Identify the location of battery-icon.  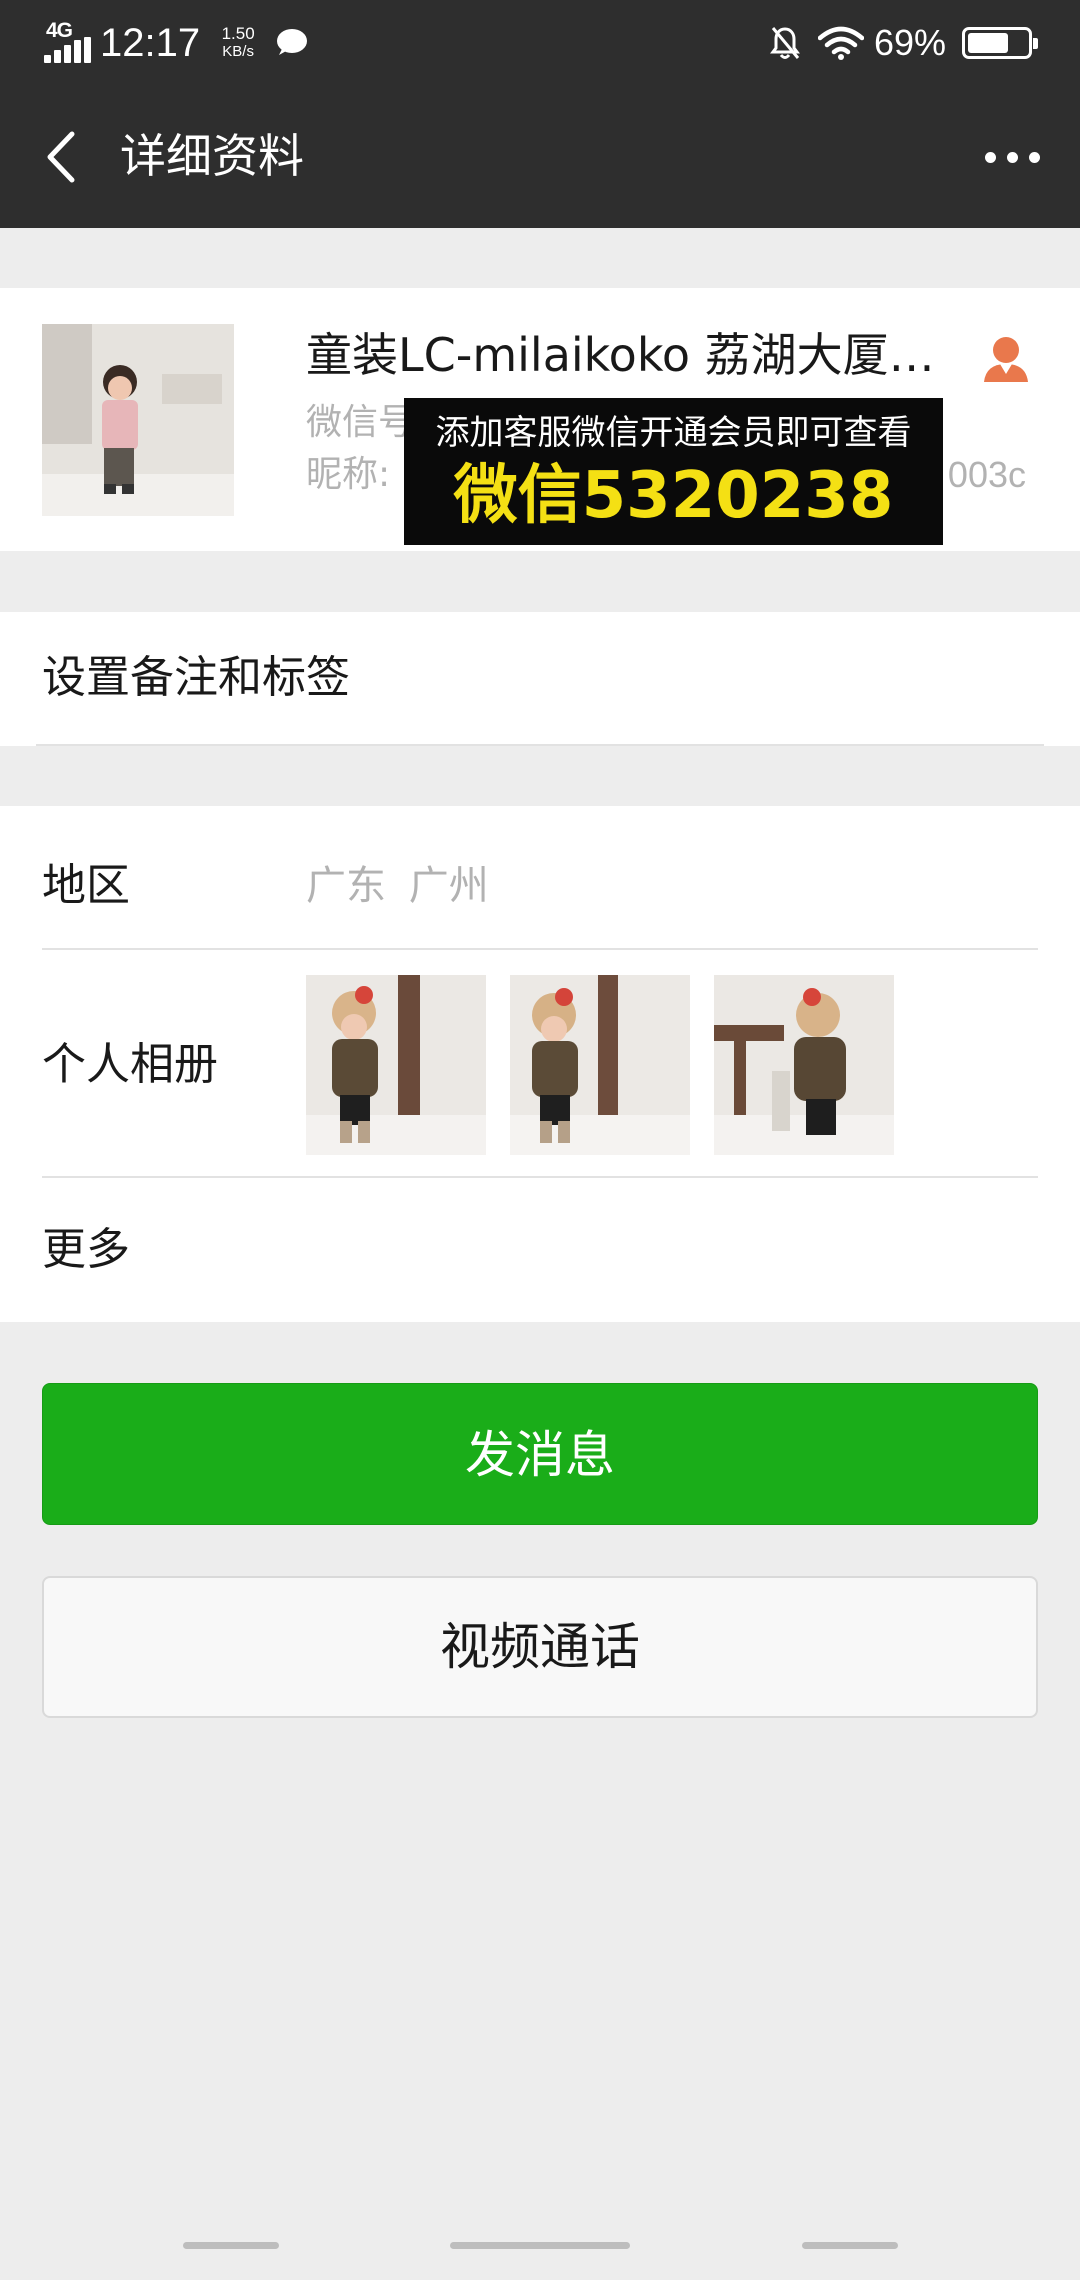
(1000, 43).